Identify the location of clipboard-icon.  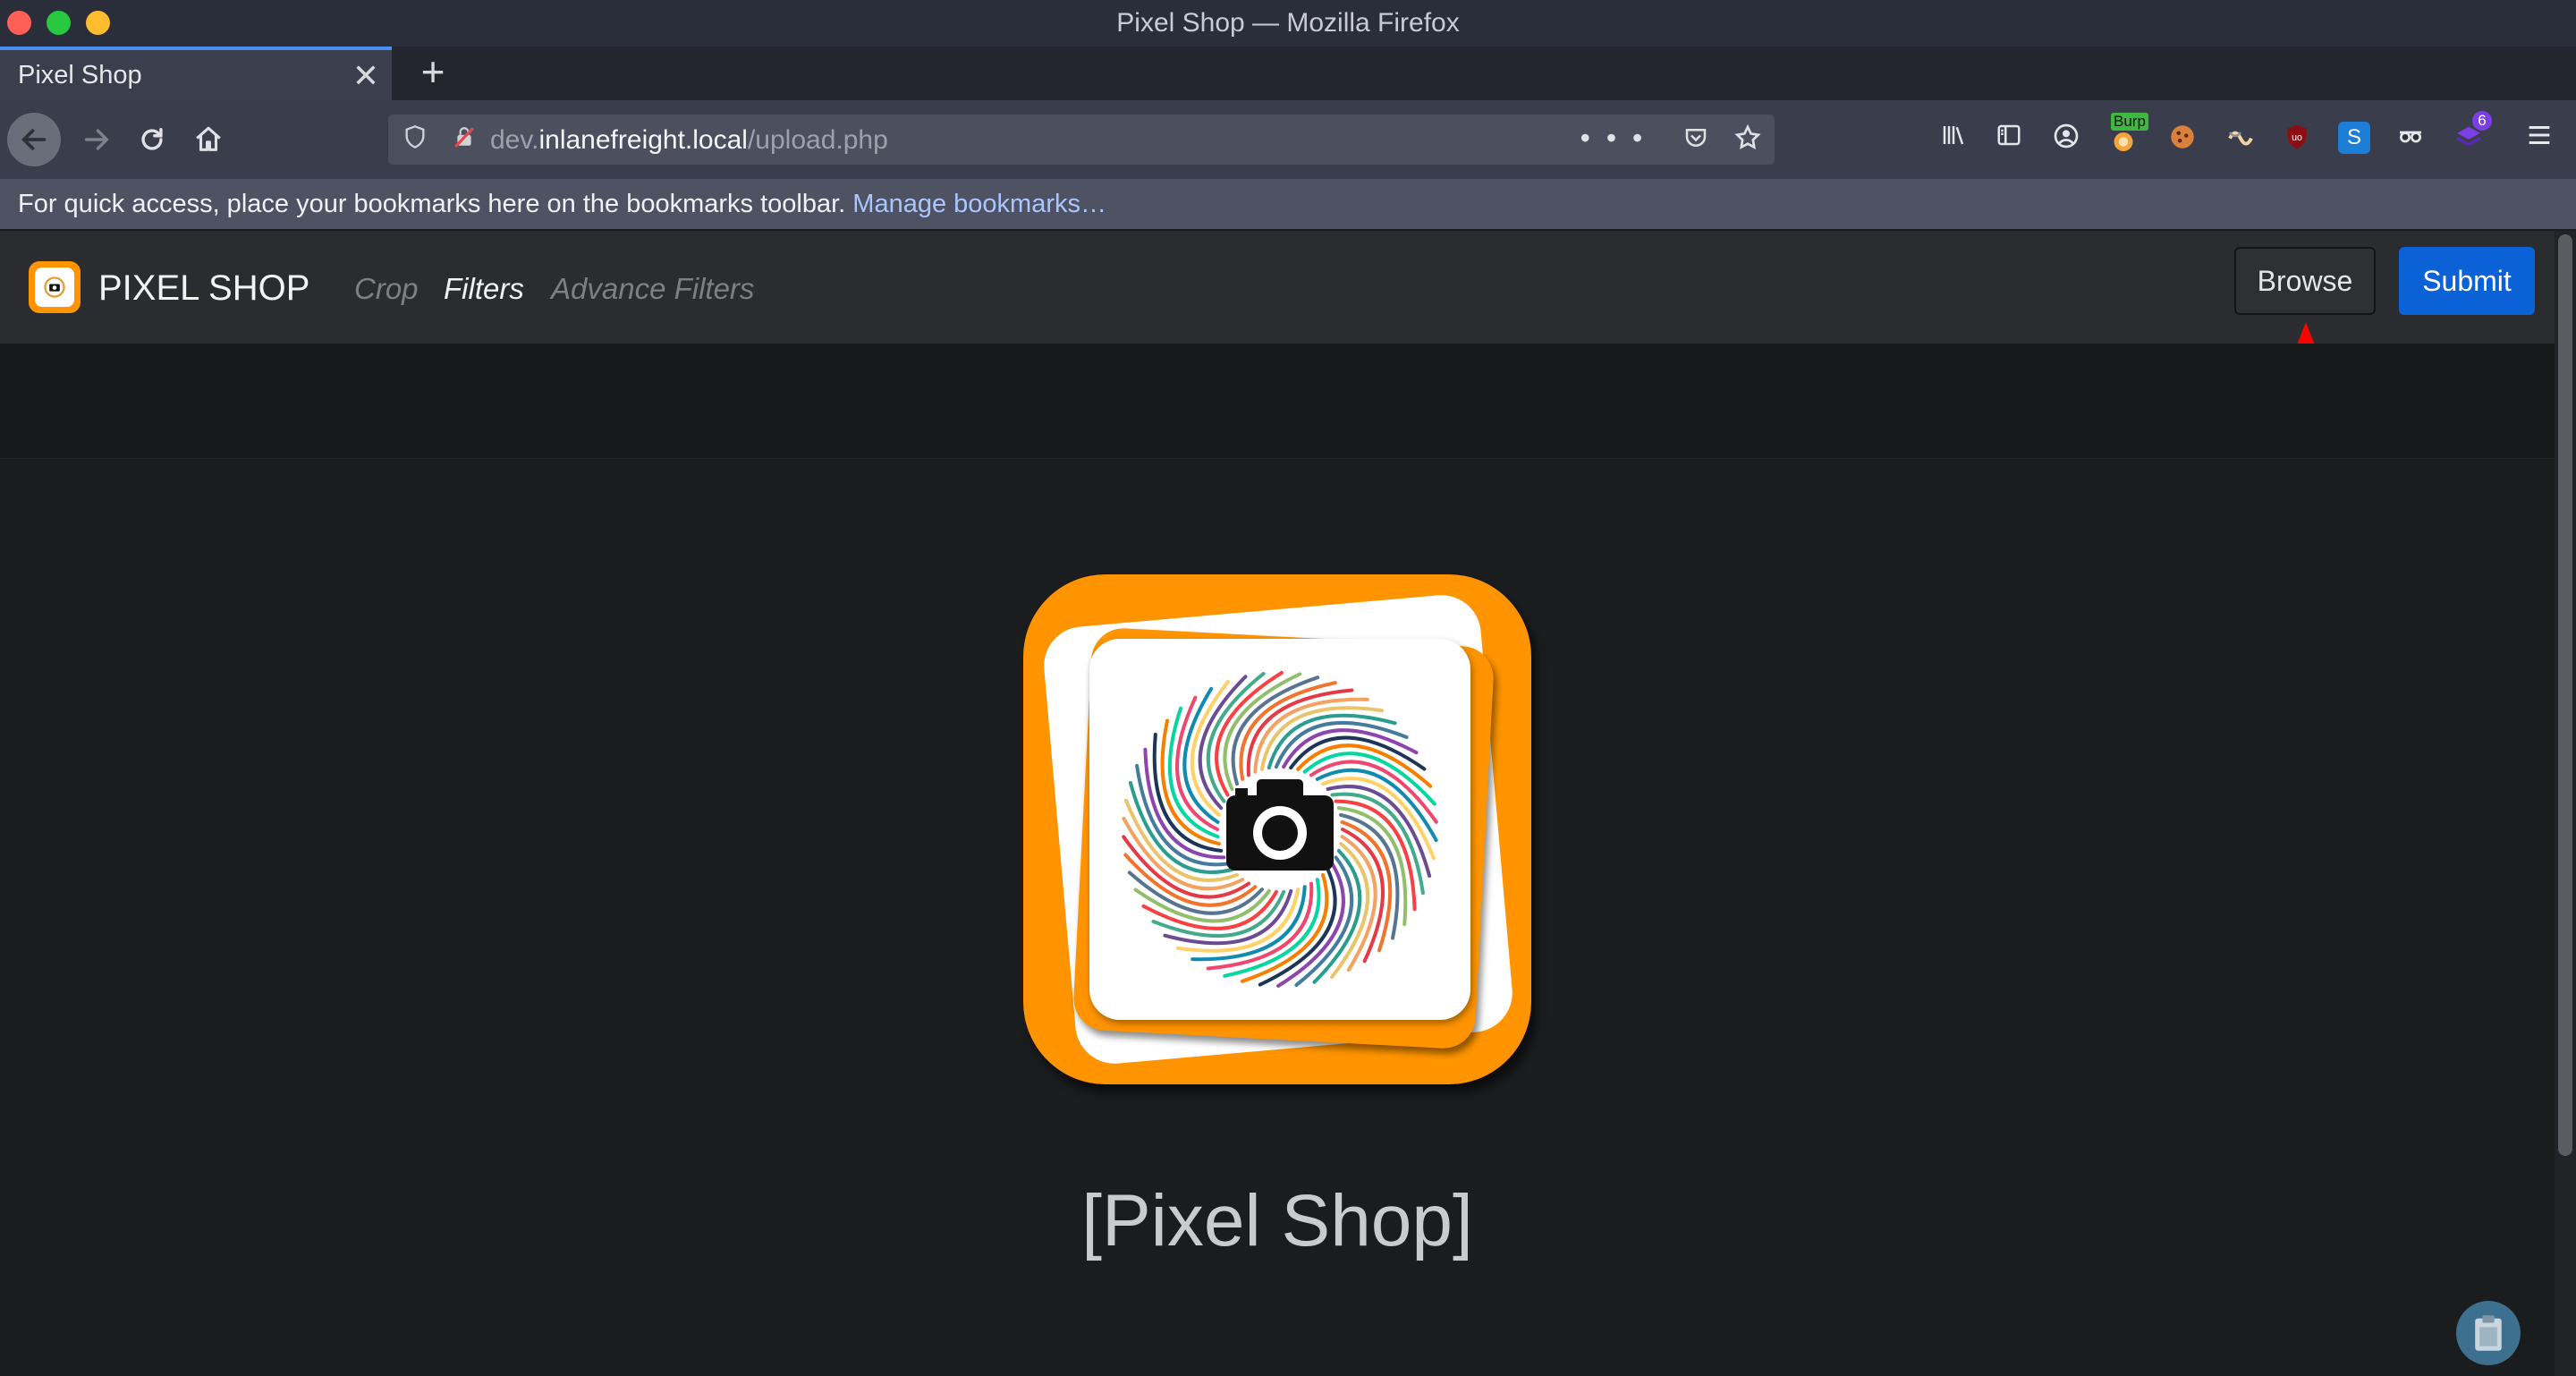
(2488, 1333).